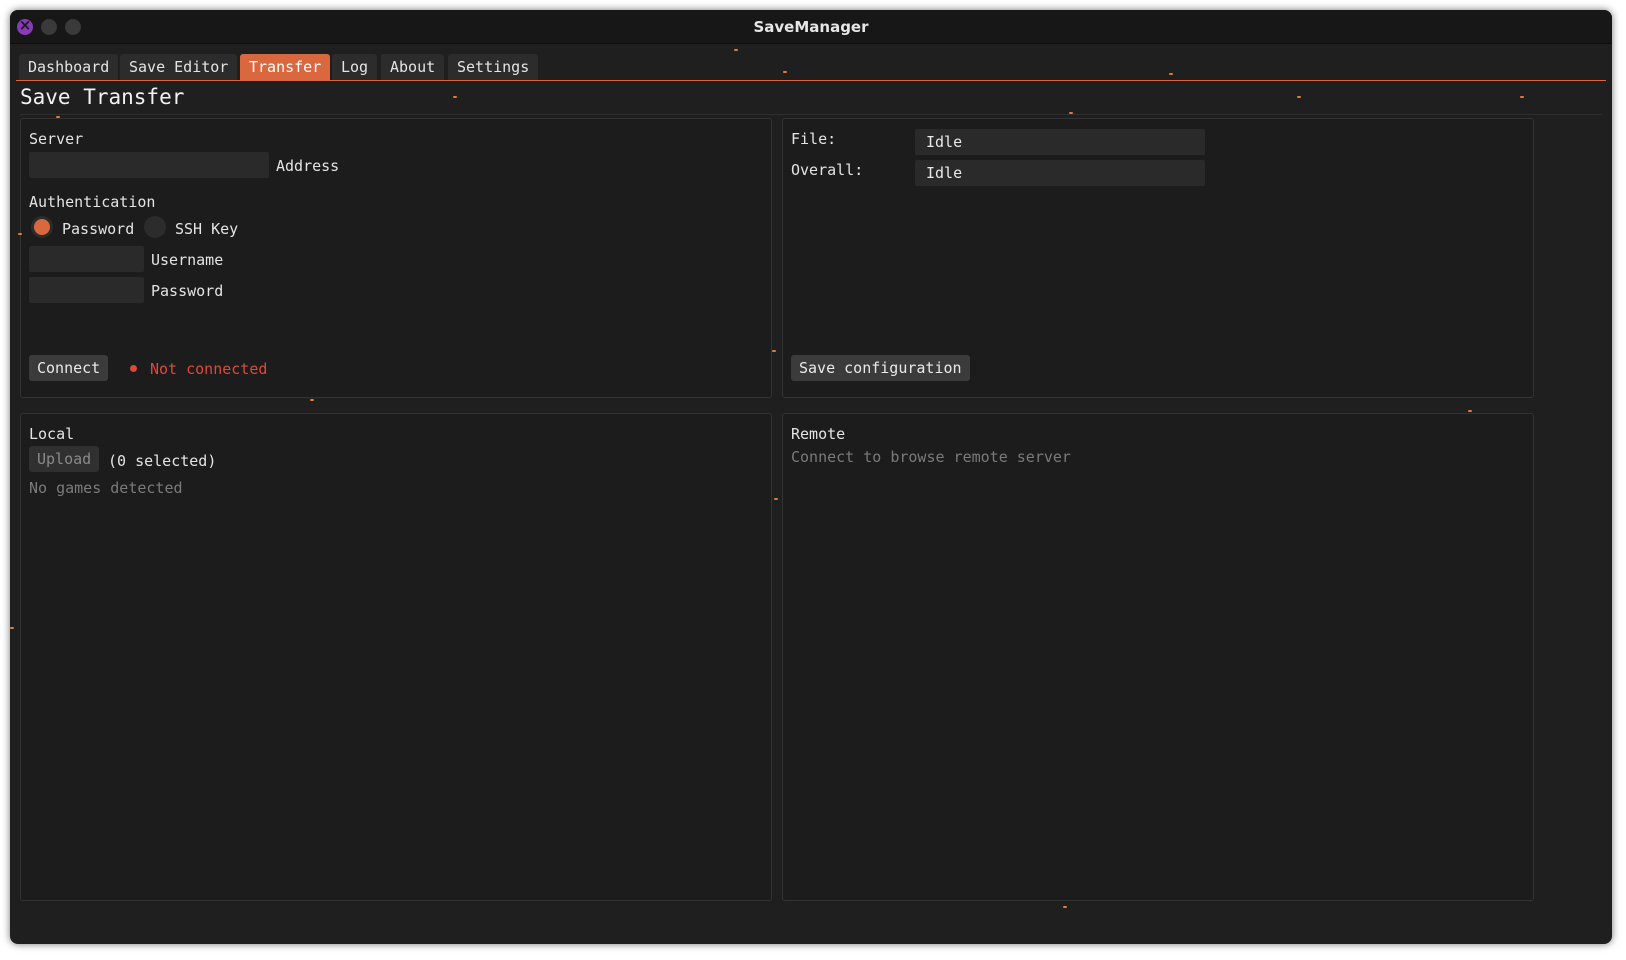 Image resolution: width=1626 pixels, height=960 pixels. What do you see at coordinates (42, 227) in the screenshot?
I see `password-radio` at bounding box center [42, 227].